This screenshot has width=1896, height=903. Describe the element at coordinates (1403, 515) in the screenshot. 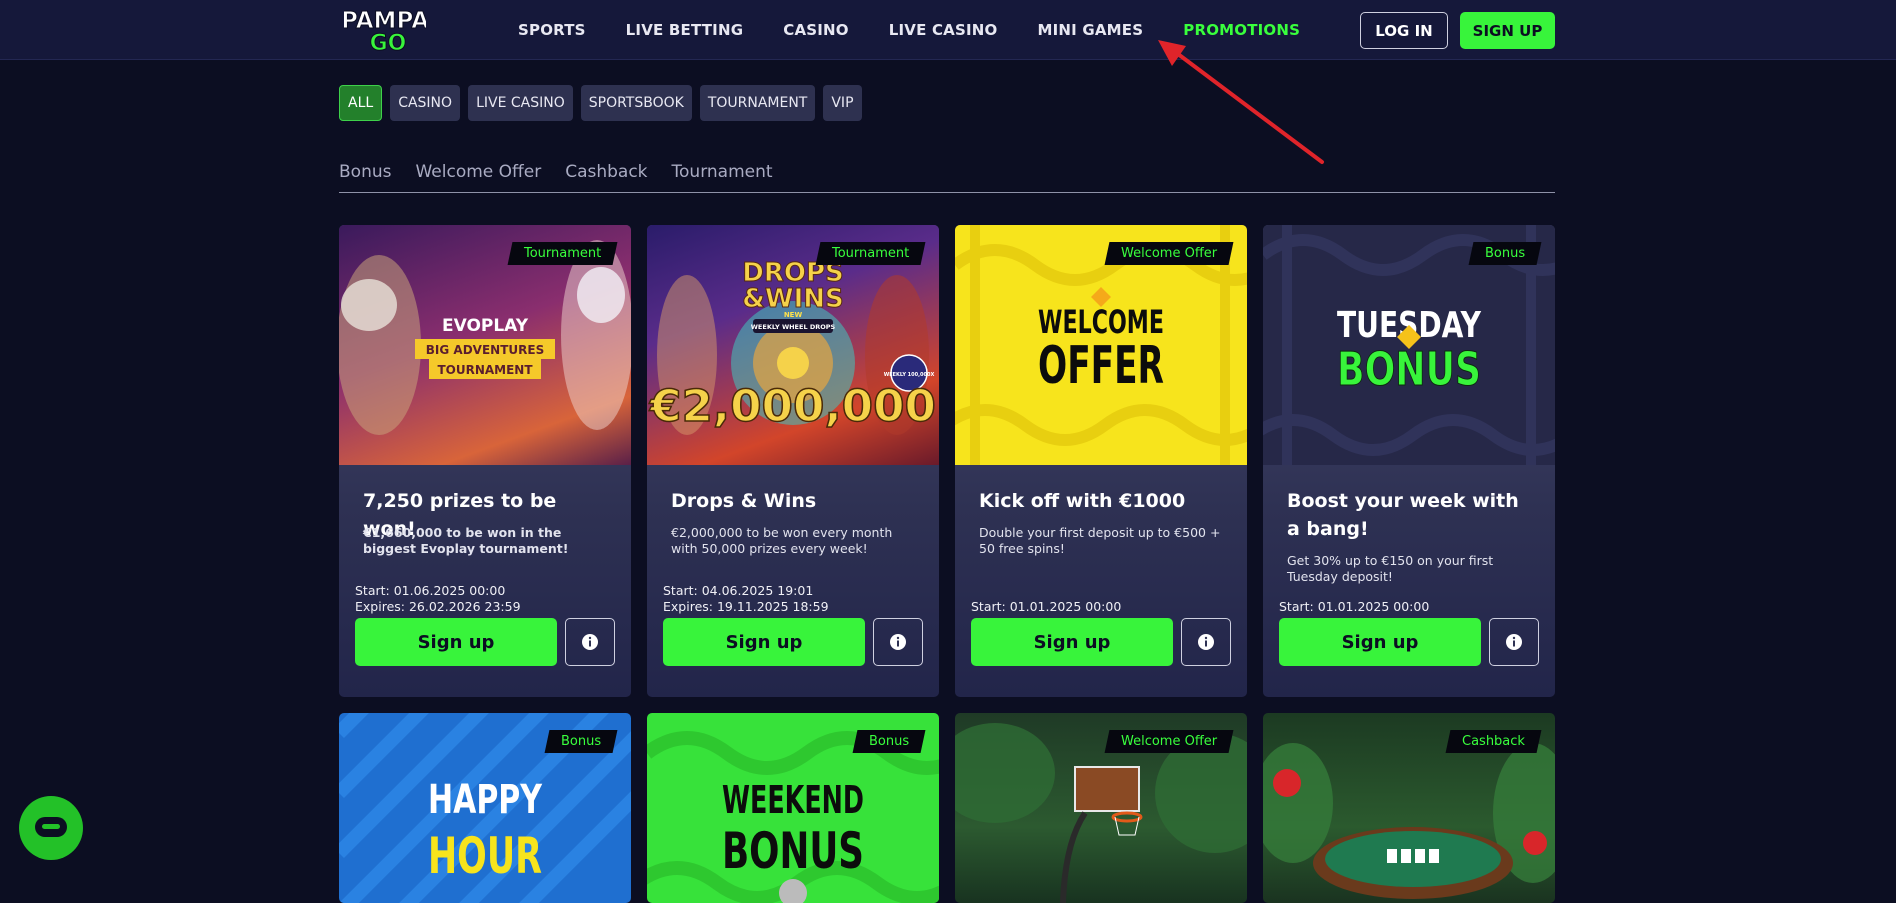

I see `promo-title: Boost your week with a bang!` at that location.